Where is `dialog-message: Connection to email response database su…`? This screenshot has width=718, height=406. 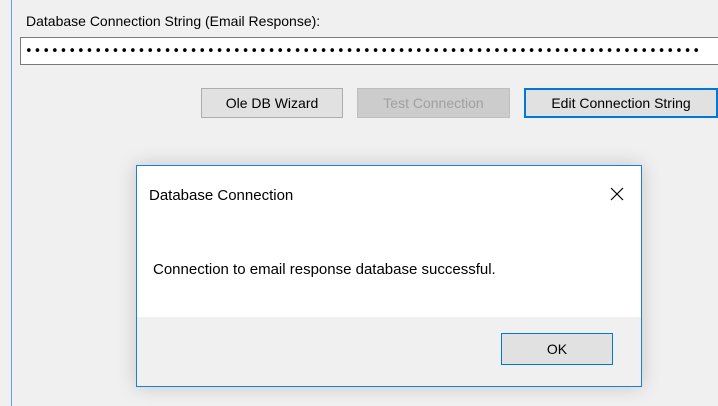 dialog-message: Connection to email response database su… is located at coordinates (324, 269).